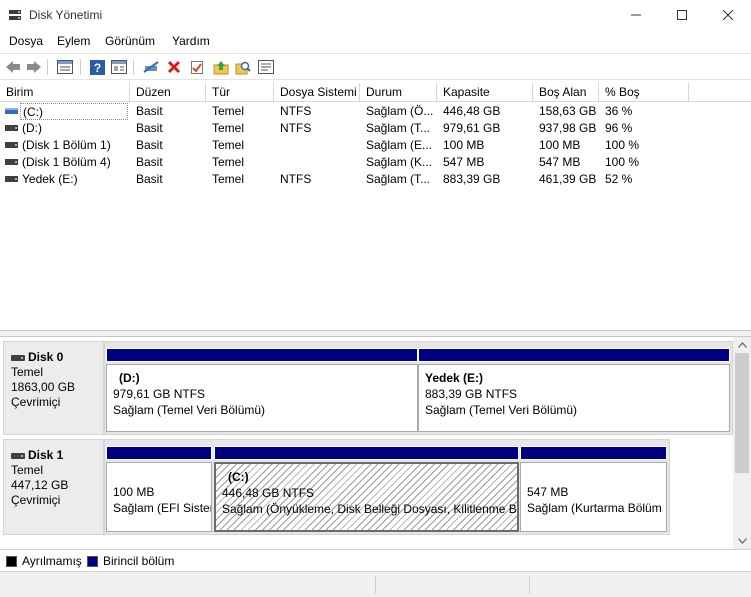 The height and width of the screenshot is (597, 751). Describe the element at coordinates (593, 497) in the screenshot. I see `partition-body: 547 MB Sağlam (Kurtarma Bölüm` at that location.